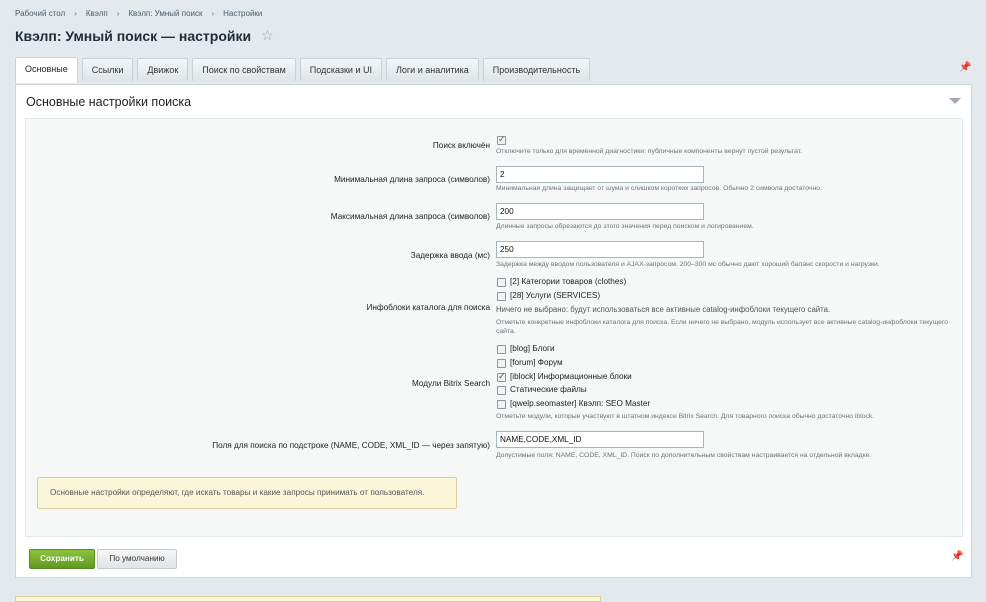 The height and width of the screenshot is (602, 986). I want to click on module-checkbox-forum, so click(501, 363).